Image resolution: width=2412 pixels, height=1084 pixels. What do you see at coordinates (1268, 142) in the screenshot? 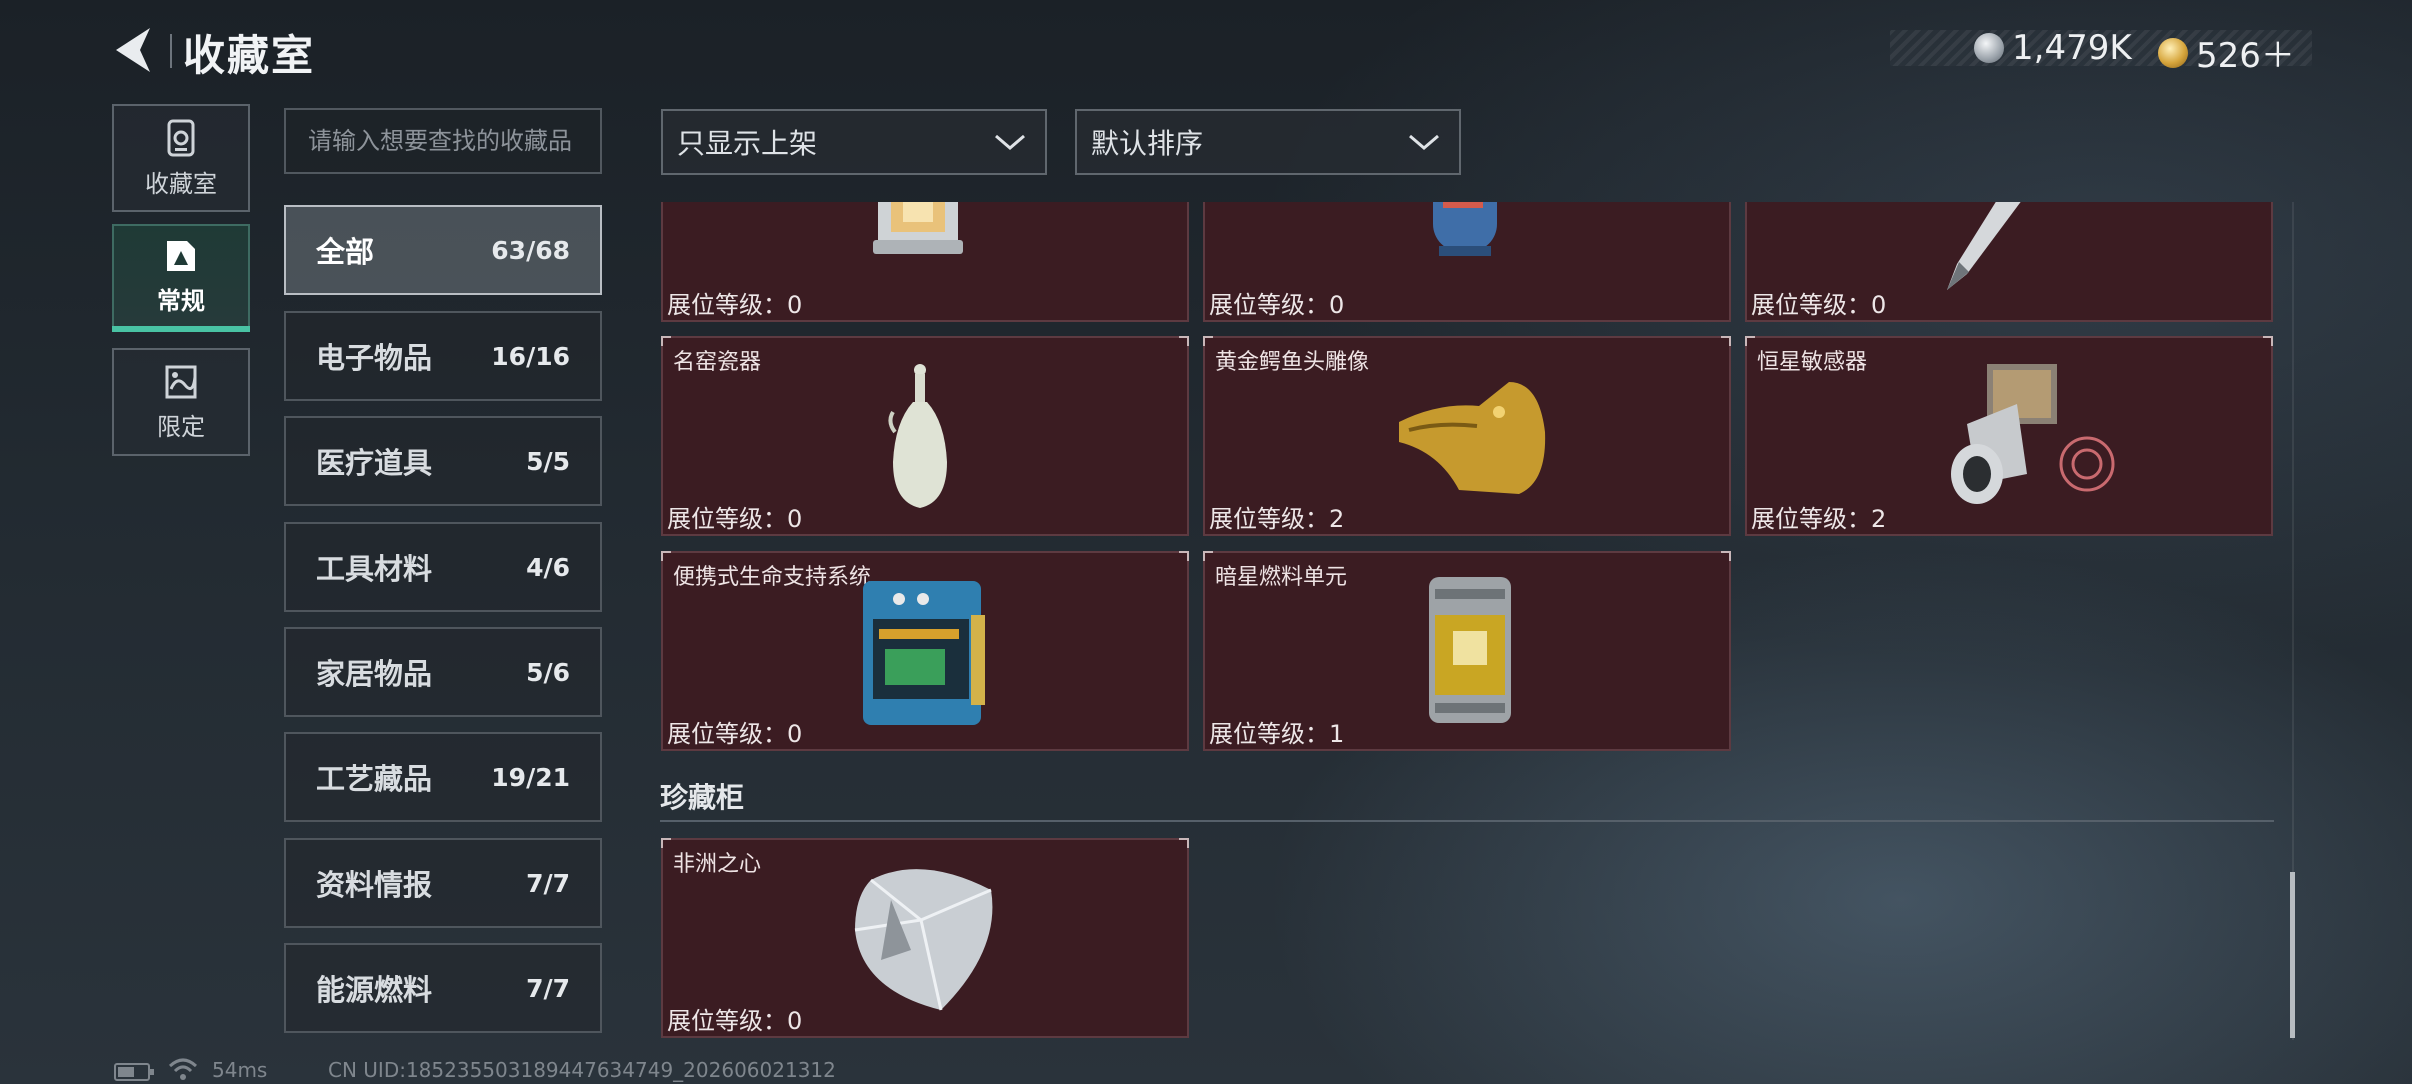
I see `sort-dropdown: 默认排序` at bounding box center [1268, 142].